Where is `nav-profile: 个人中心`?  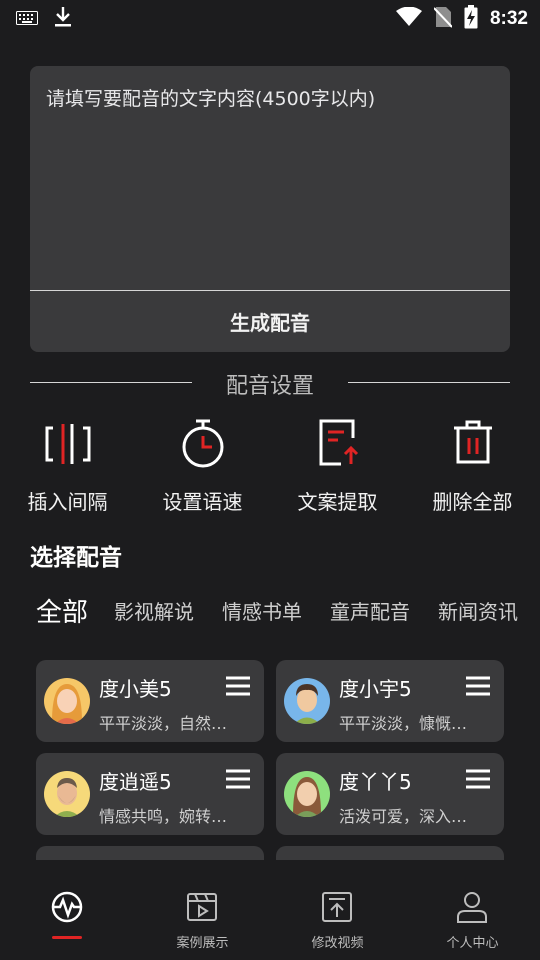
nav-profile: 个人中心 is located at coordinates (472, 920).